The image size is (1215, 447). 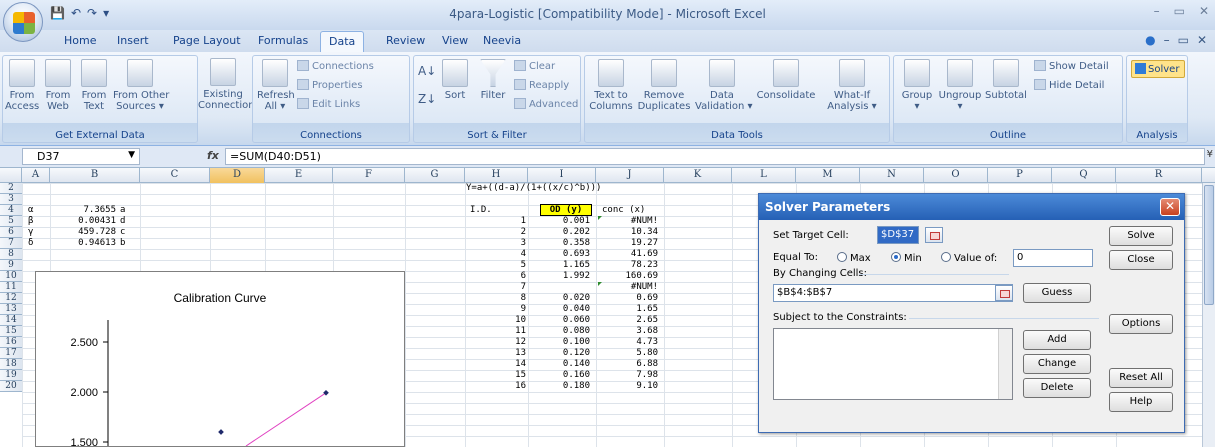 I want to click on table-cell-conc: 1.65, so click(x=628, y=309).